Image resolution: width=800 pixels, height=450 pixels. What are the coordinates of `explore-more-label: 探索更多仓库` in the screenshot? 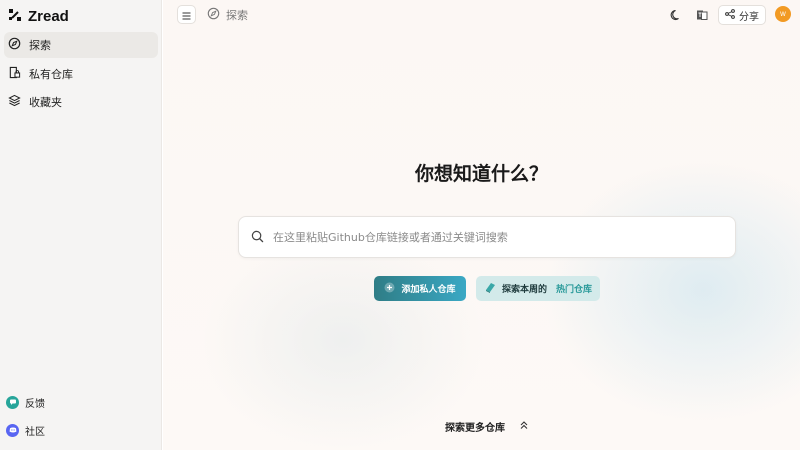 It's located at (475, 428).